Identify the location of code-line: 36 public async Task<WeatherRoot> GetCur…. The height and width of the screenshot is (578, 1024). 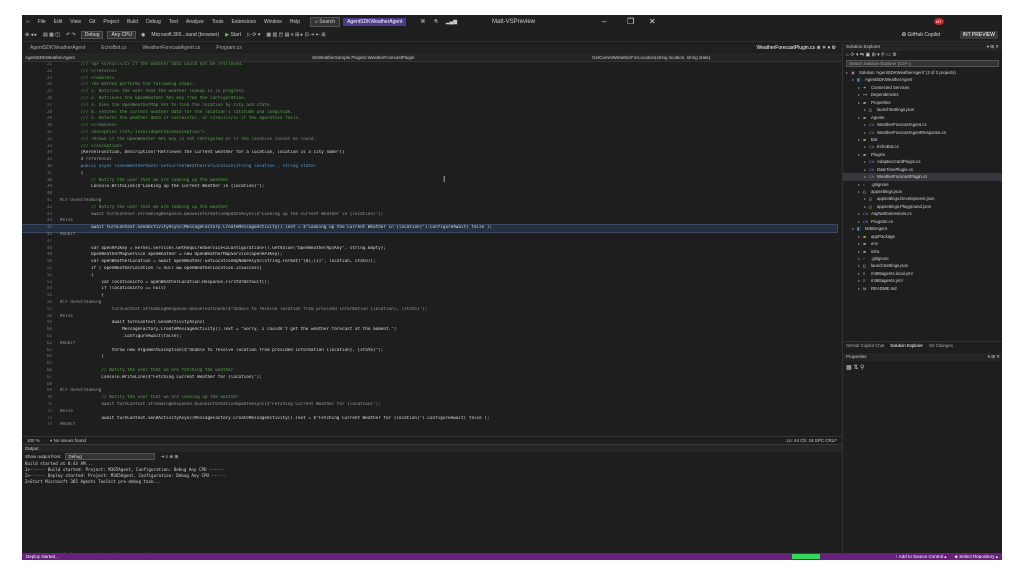
(429, 167).